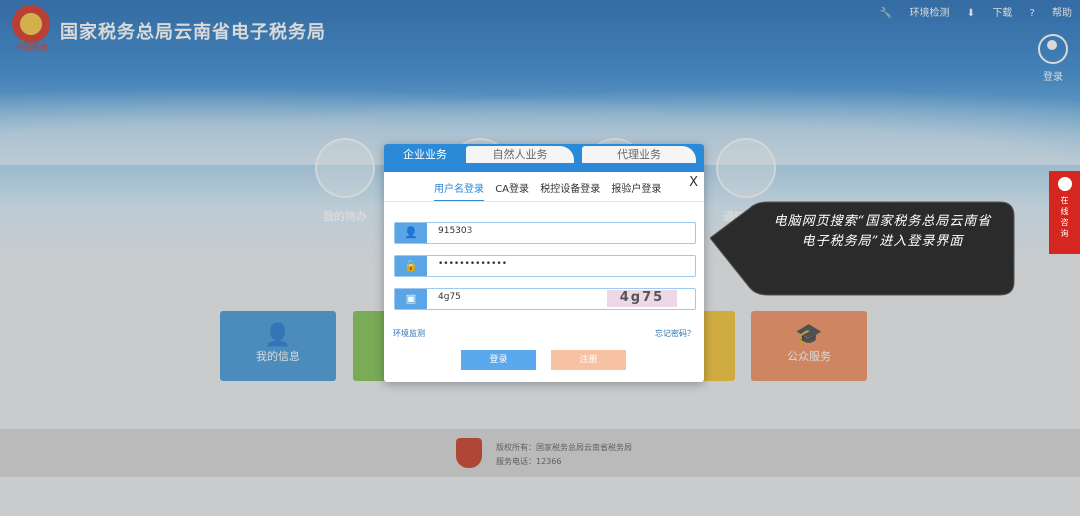 The image size is (1080, 516). What do you see at coordinates (411, 299) in the screenshot?
I see `image-icon: ▣` at bounding box center [411, 299].